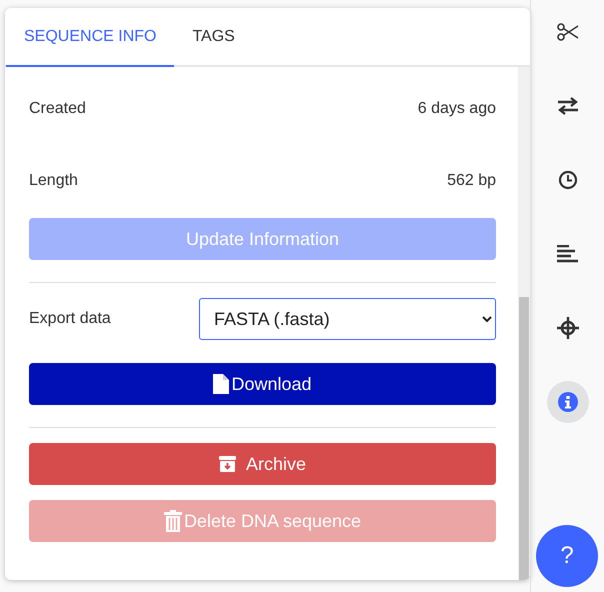  Describe the element at coordinates (457, 109) in the screenshot. I see `field-value: 6 days ago` at that location.